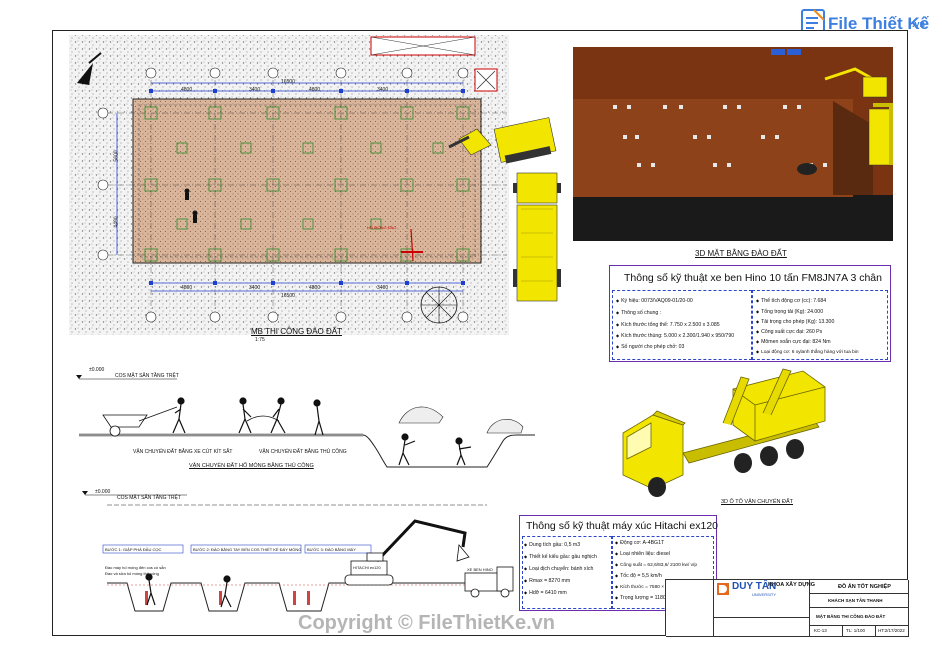  Describe the element at coordinates (383, 90) in the screenshot. I see `plan-dim-top-4: 3400` at that location.